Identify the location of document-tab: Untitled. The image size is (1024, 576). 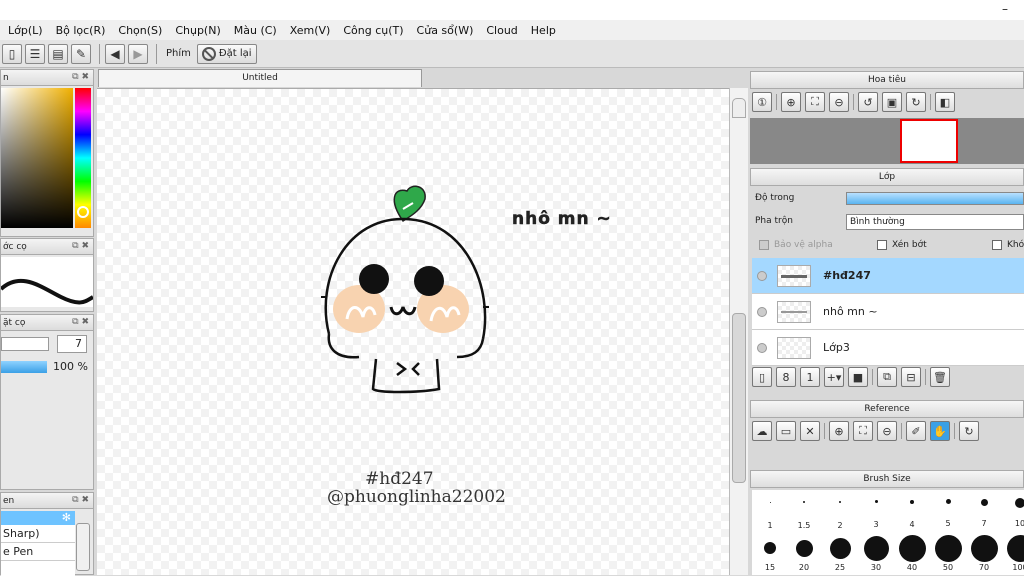
(260, 78).